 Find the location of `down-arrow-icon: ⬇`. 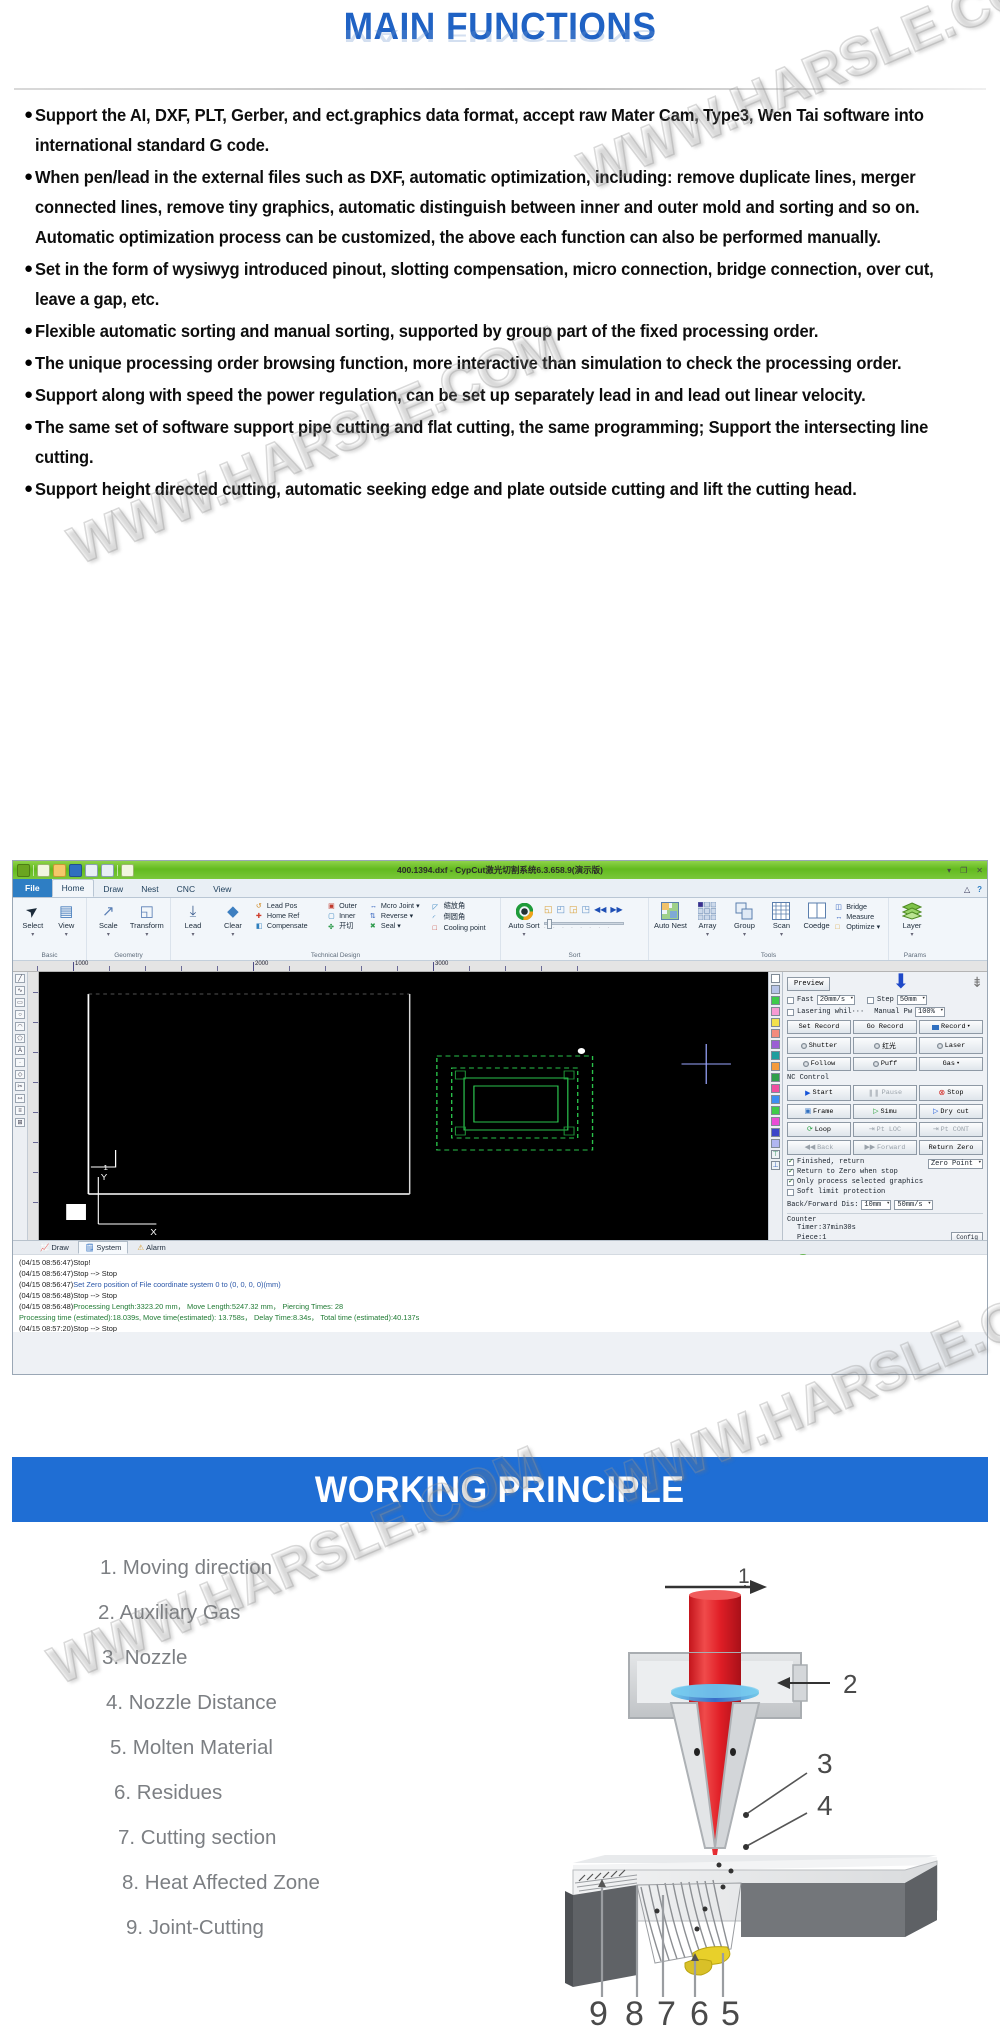

down-arrow-icon: ⬇ is located at coordinates (900, 983).